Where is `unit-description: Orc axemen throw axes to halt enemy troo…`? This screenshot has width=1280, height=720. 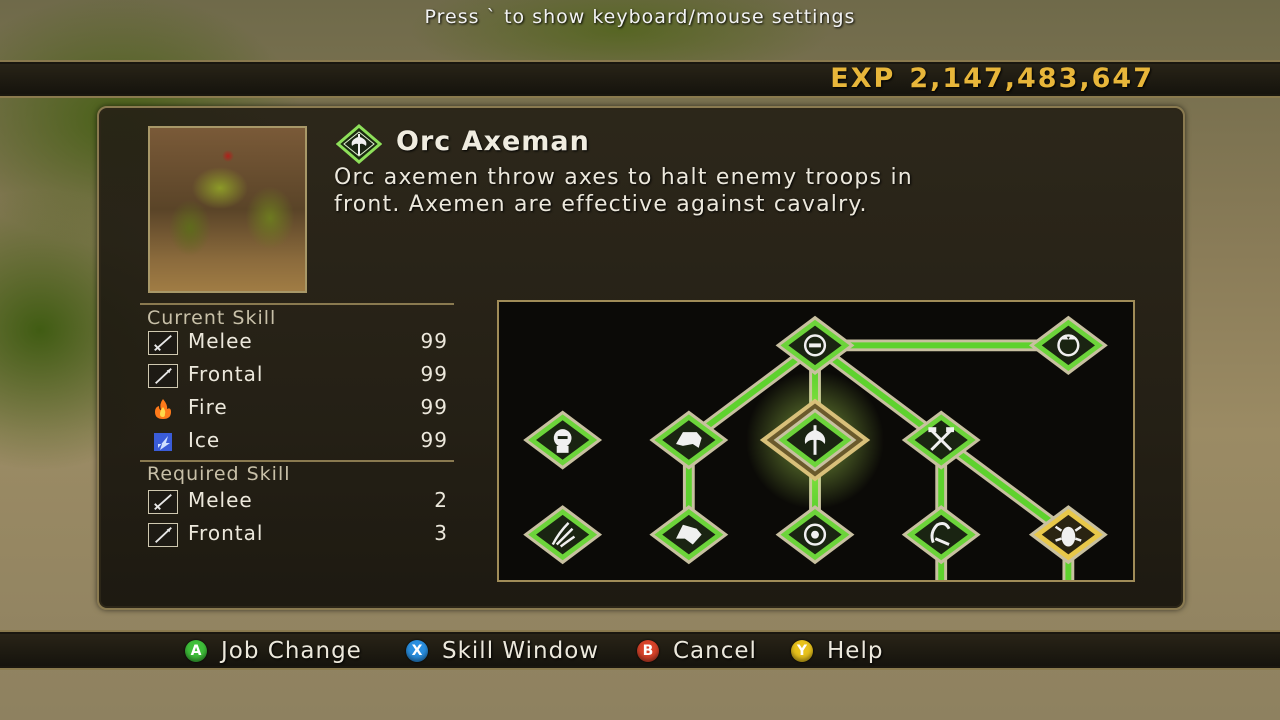
unit-description: Orc axemen throw axes to halt enemy troo… is located at coordinates (734, 191).